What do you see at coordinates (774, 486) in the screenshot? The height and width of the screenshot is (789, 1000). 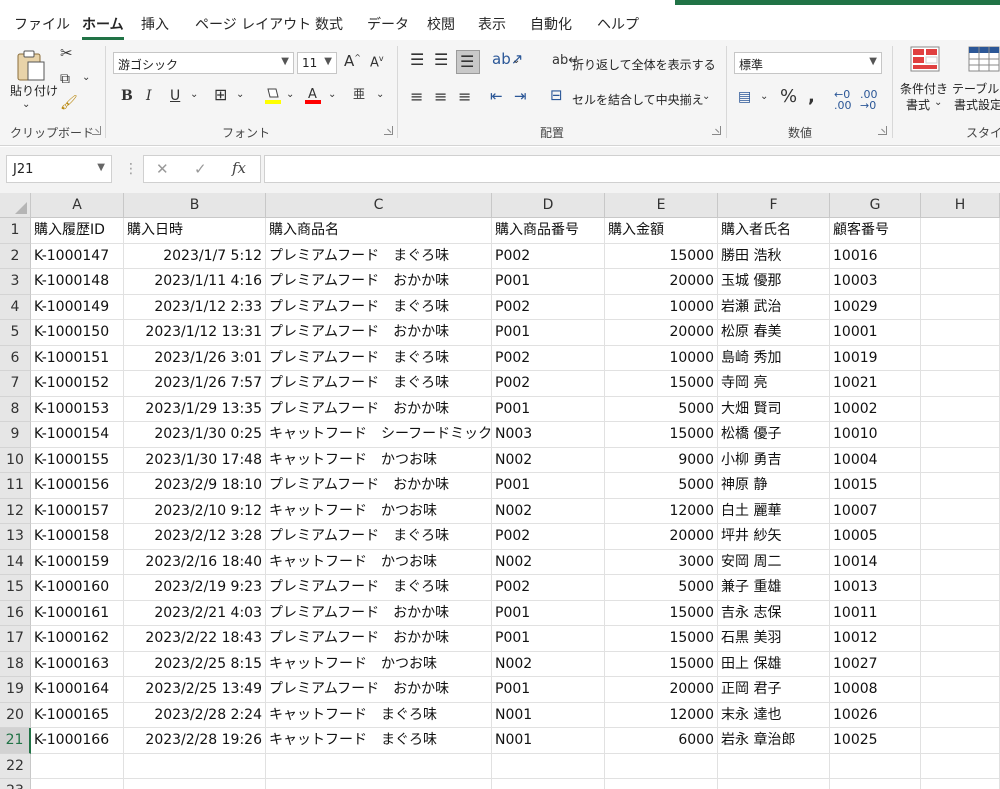 I see `cell-f11: 神原 静` at bounding box center [774, 486].